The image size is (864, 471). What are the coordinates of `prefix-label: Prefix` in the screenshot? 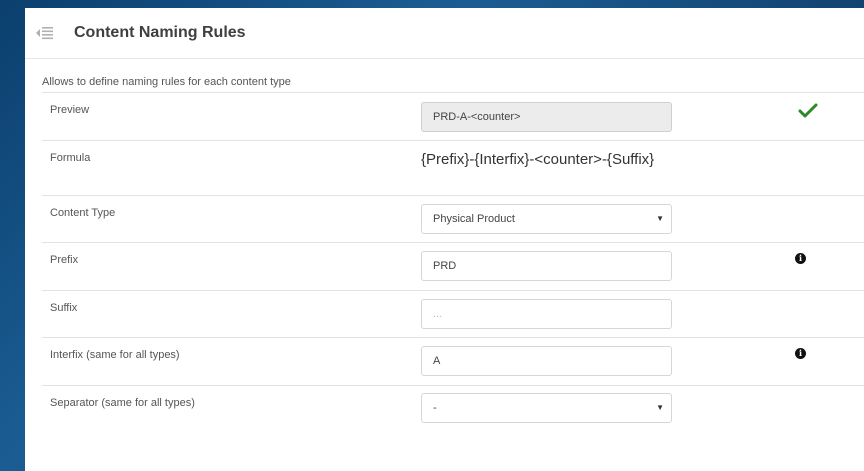 It's located at (64, 260).